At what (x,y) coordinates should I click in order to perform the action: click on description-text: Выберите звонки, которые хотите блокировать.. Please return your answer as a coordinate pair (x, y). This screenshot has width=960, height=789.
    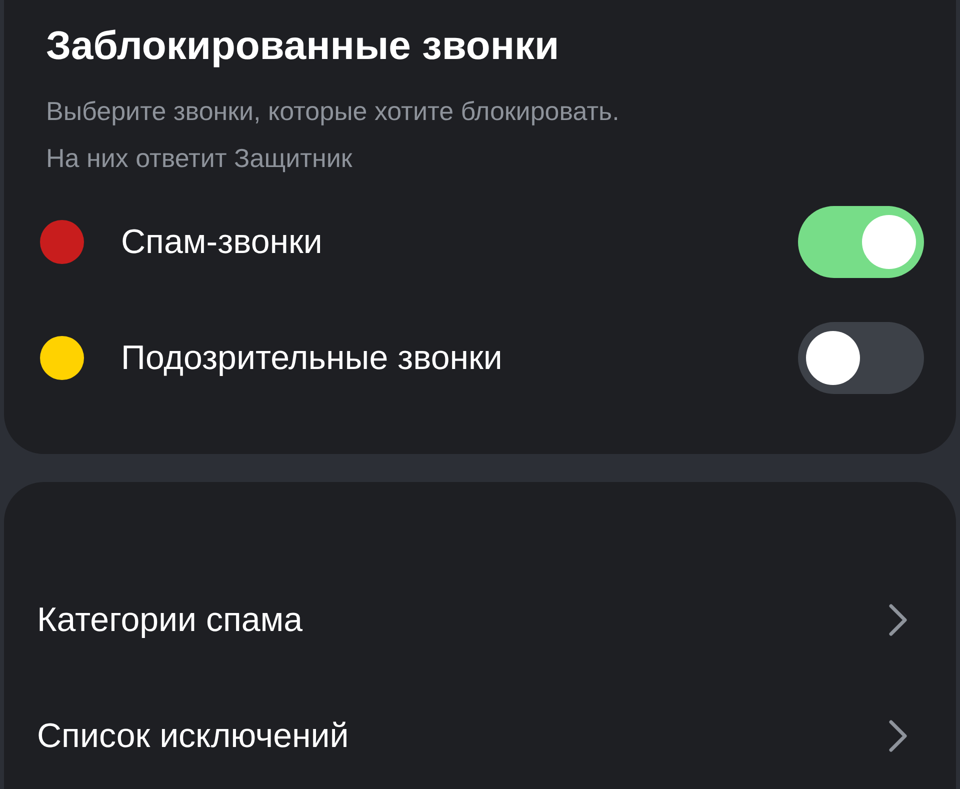
    Looking at the image, I should click on (333, 111).